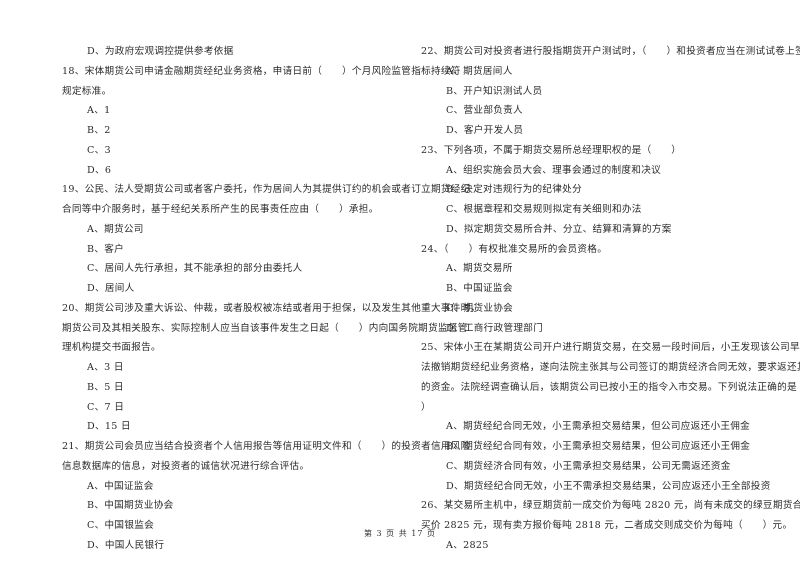 This screenshot has width=800, height=565. I want to click on option-a: A、期货经纪合同无效，小王需承担交易结果，但公司应返还小王佣金, so click(598, 427).